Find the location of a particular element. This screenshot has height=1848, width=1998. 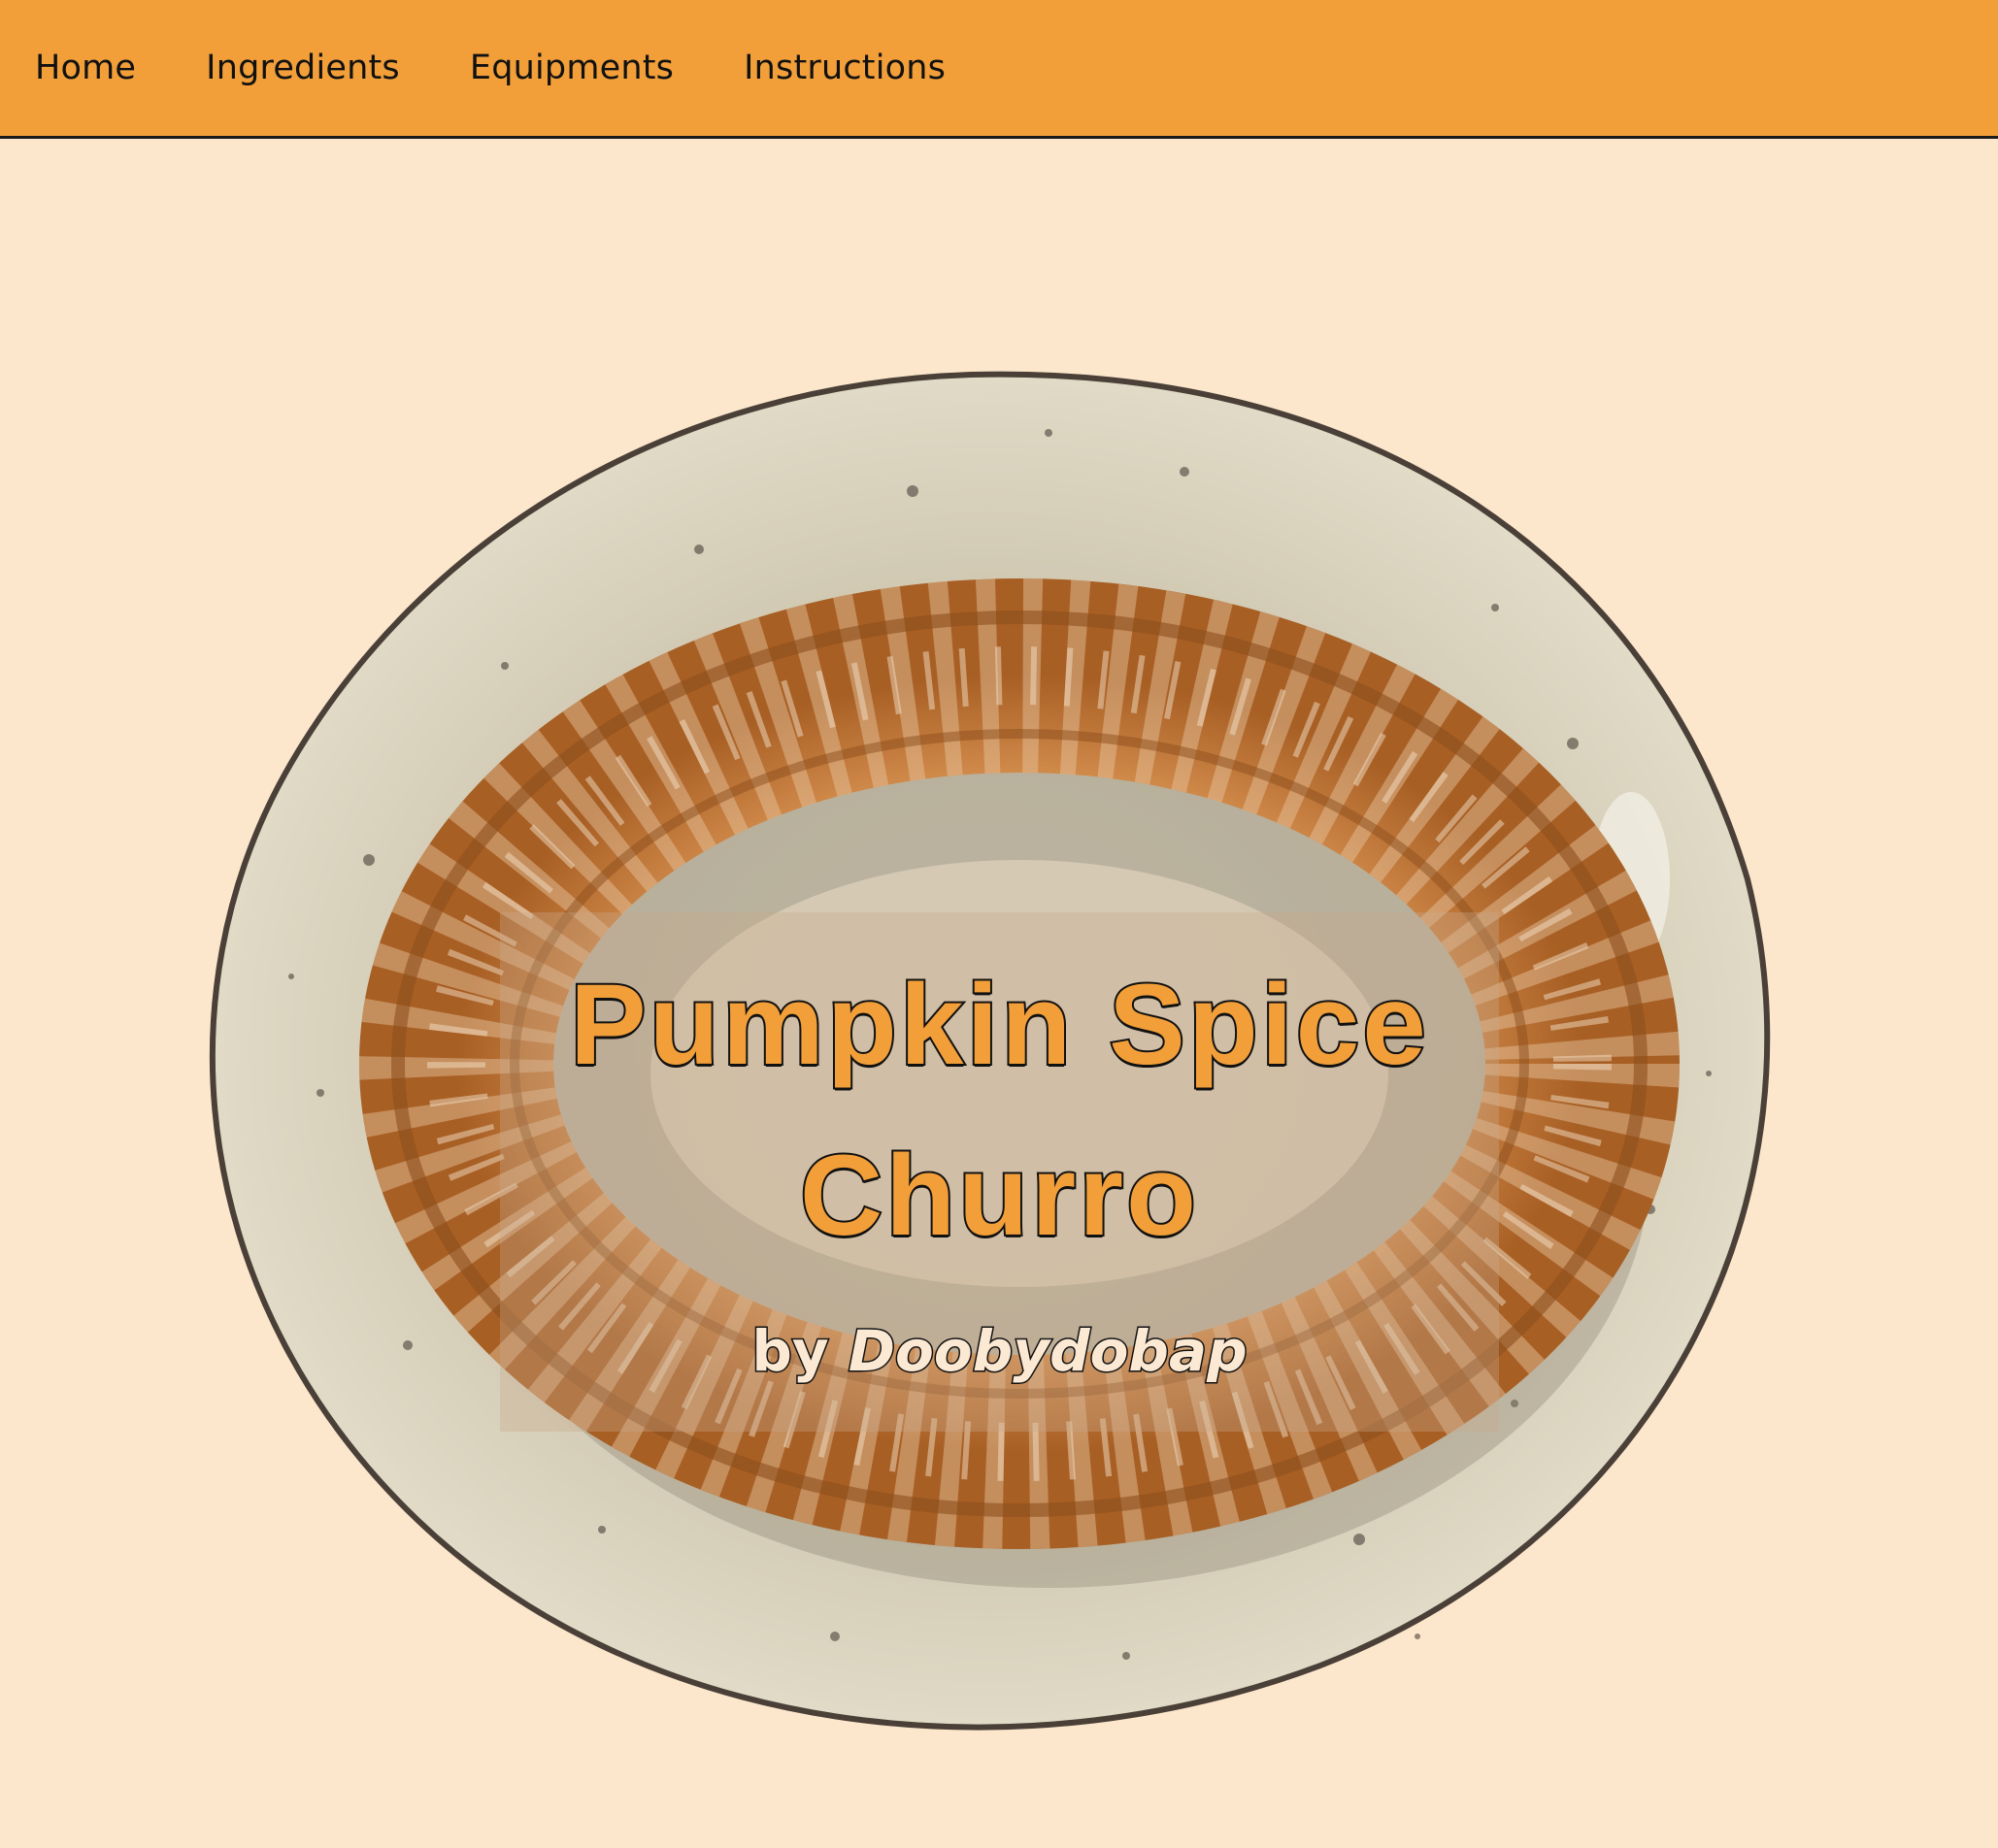

nav-link-home: Home is located at coordinates (85, 68).